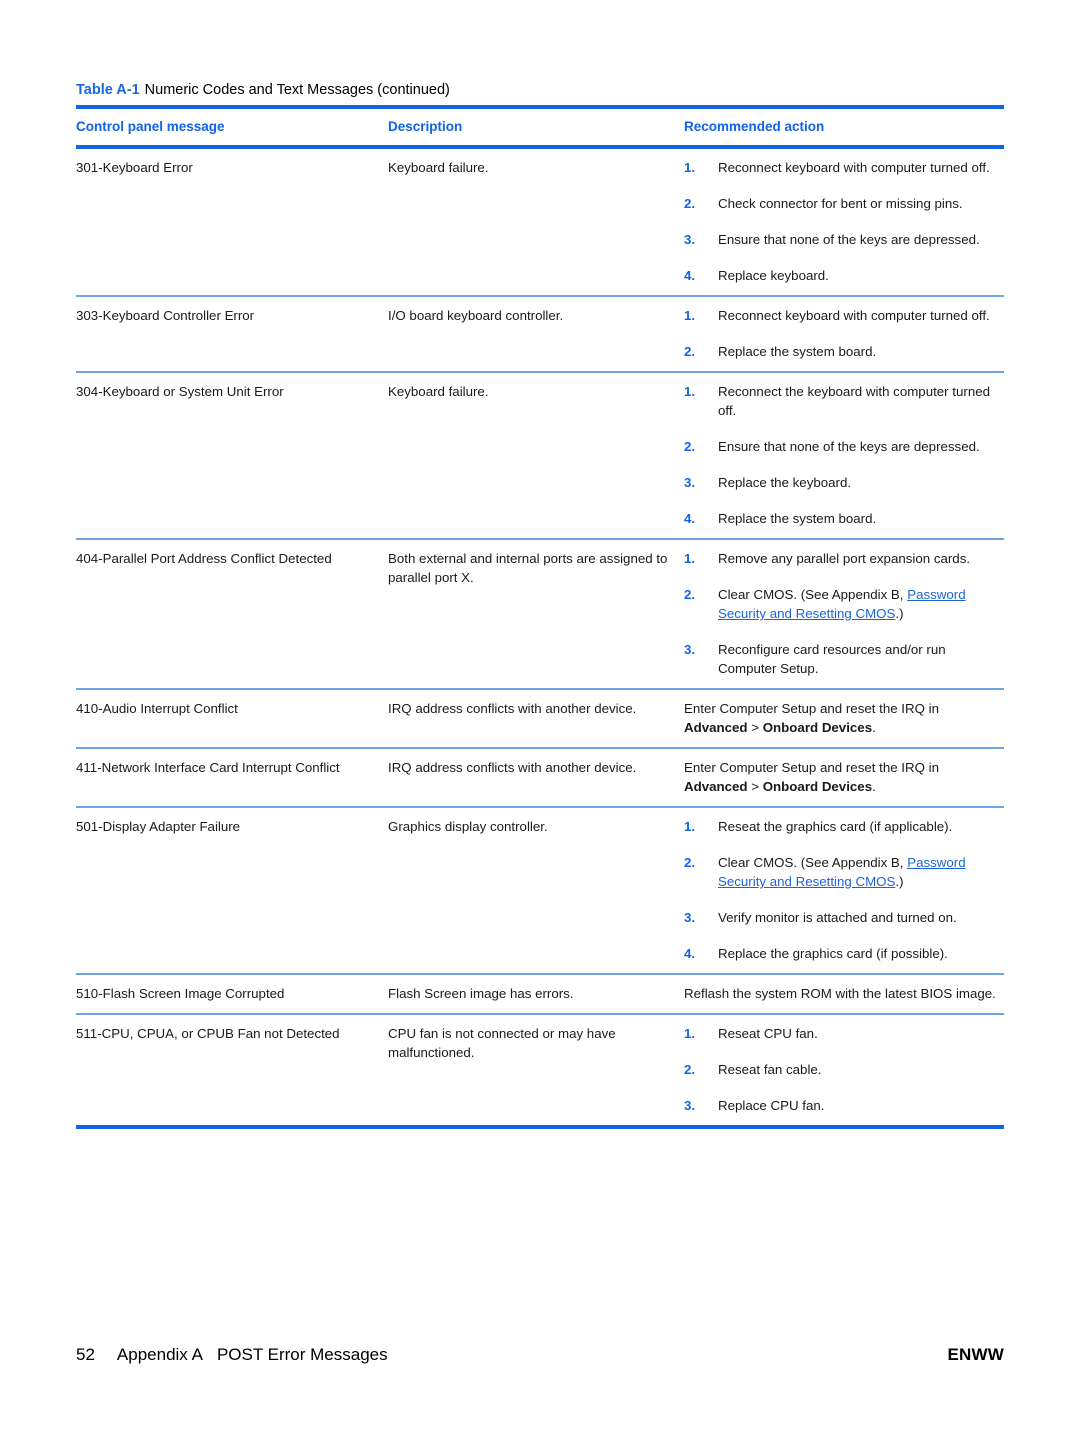 This screenshot has height=1437, width=1080. Describe the element at coordinates (476, 315) in the screenshot. I see `cell-description: I/O board keyboard controller.` at that location.